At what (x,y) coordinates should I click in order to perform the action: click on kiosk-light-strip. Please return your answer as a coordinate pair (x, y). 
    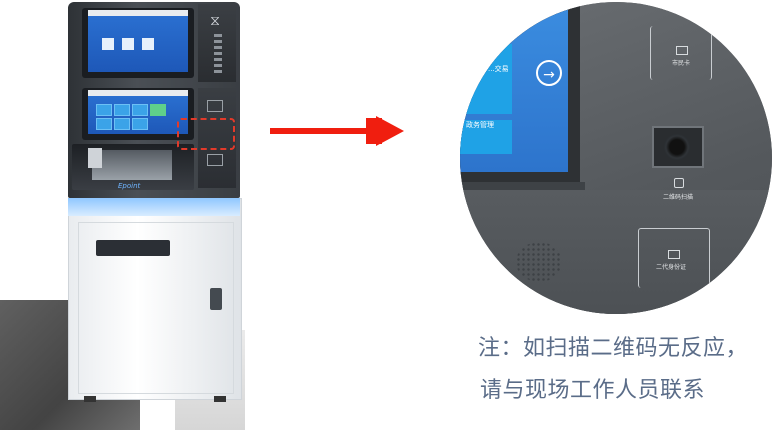
    Looking at the image, I should click on (154, 207).